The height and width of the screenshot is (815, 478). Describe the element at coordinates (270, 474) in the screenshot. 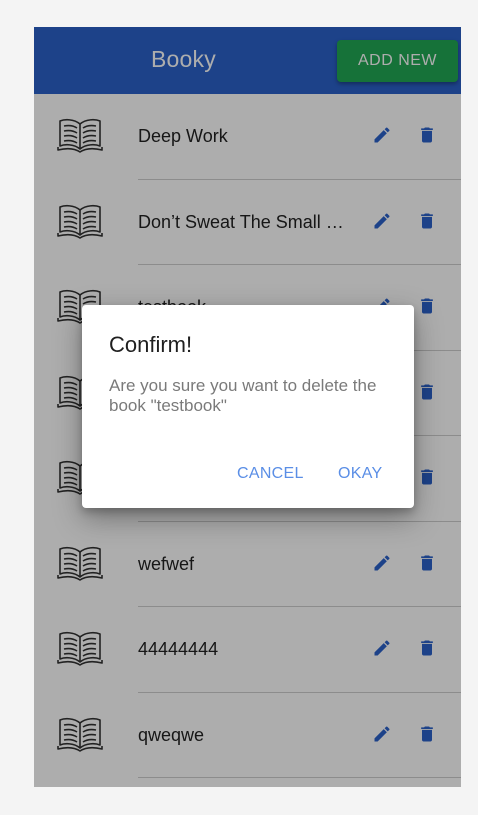

I see `cancel-button: CANCEL` at that location.